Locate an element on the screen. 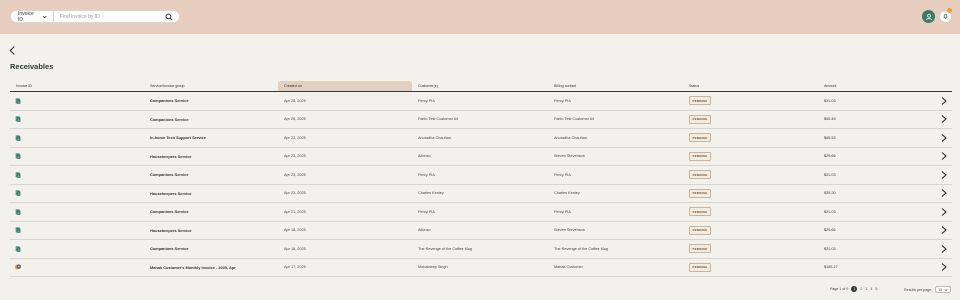 This screenshot has height=300, width=960. pagination: Page 1 of 9 1 2 3 4 5 is located at coordinates (853, 289).